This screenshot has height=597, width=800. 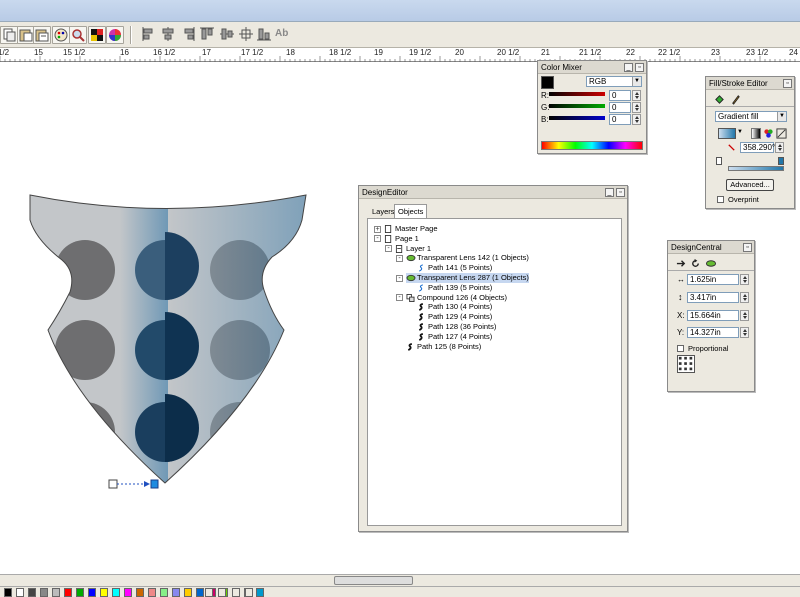 What do you see at coordinates (454, 307) in the screenshot?
I see `tree-item: Path 130 (4 Points)` at bounding box center [454, 307].